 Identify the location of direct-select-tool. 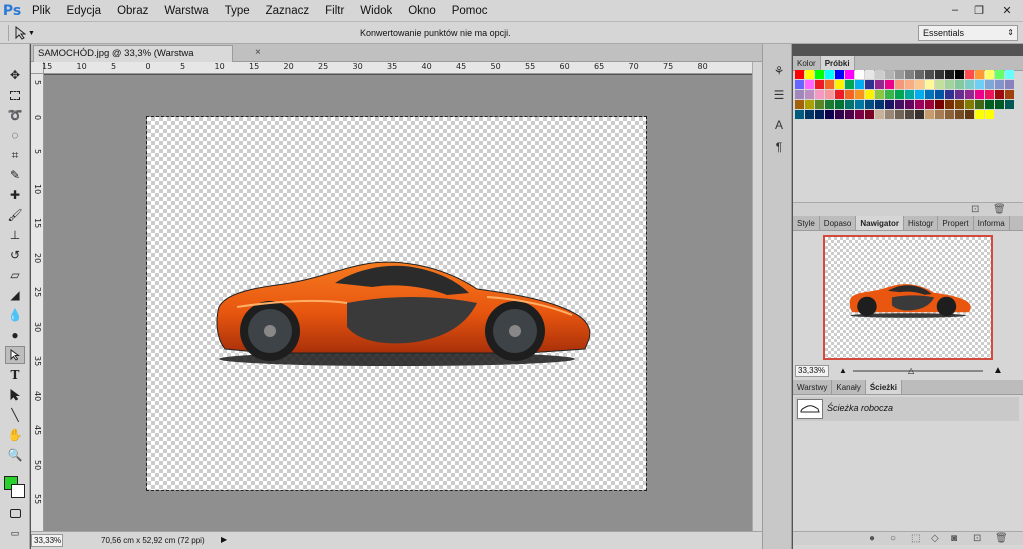
(15, 355).